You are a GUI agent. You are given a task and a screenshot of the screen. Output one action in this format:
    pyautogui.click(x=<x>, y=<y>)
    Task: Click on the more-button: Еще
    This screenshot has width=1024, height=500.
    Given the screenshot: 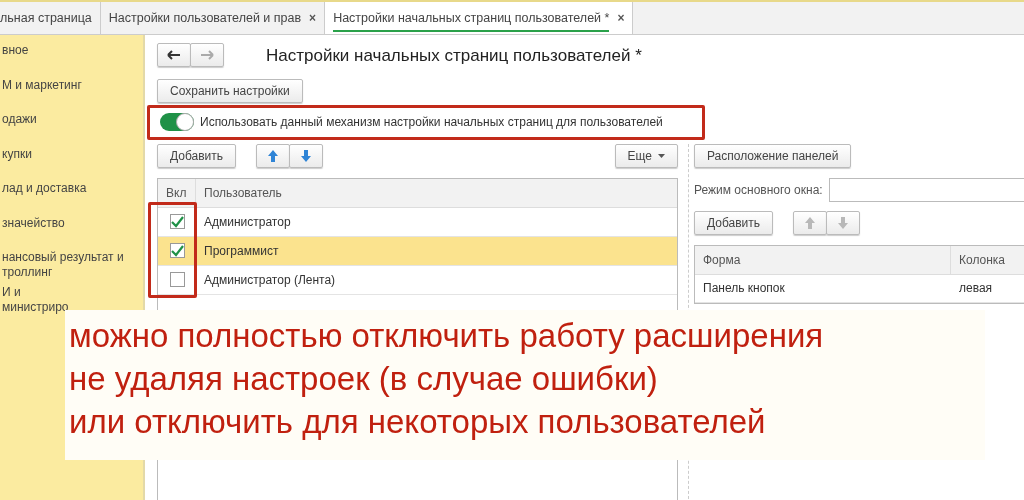 What is the action you would take?
    pyautogui.click(x=646, y=155)
    